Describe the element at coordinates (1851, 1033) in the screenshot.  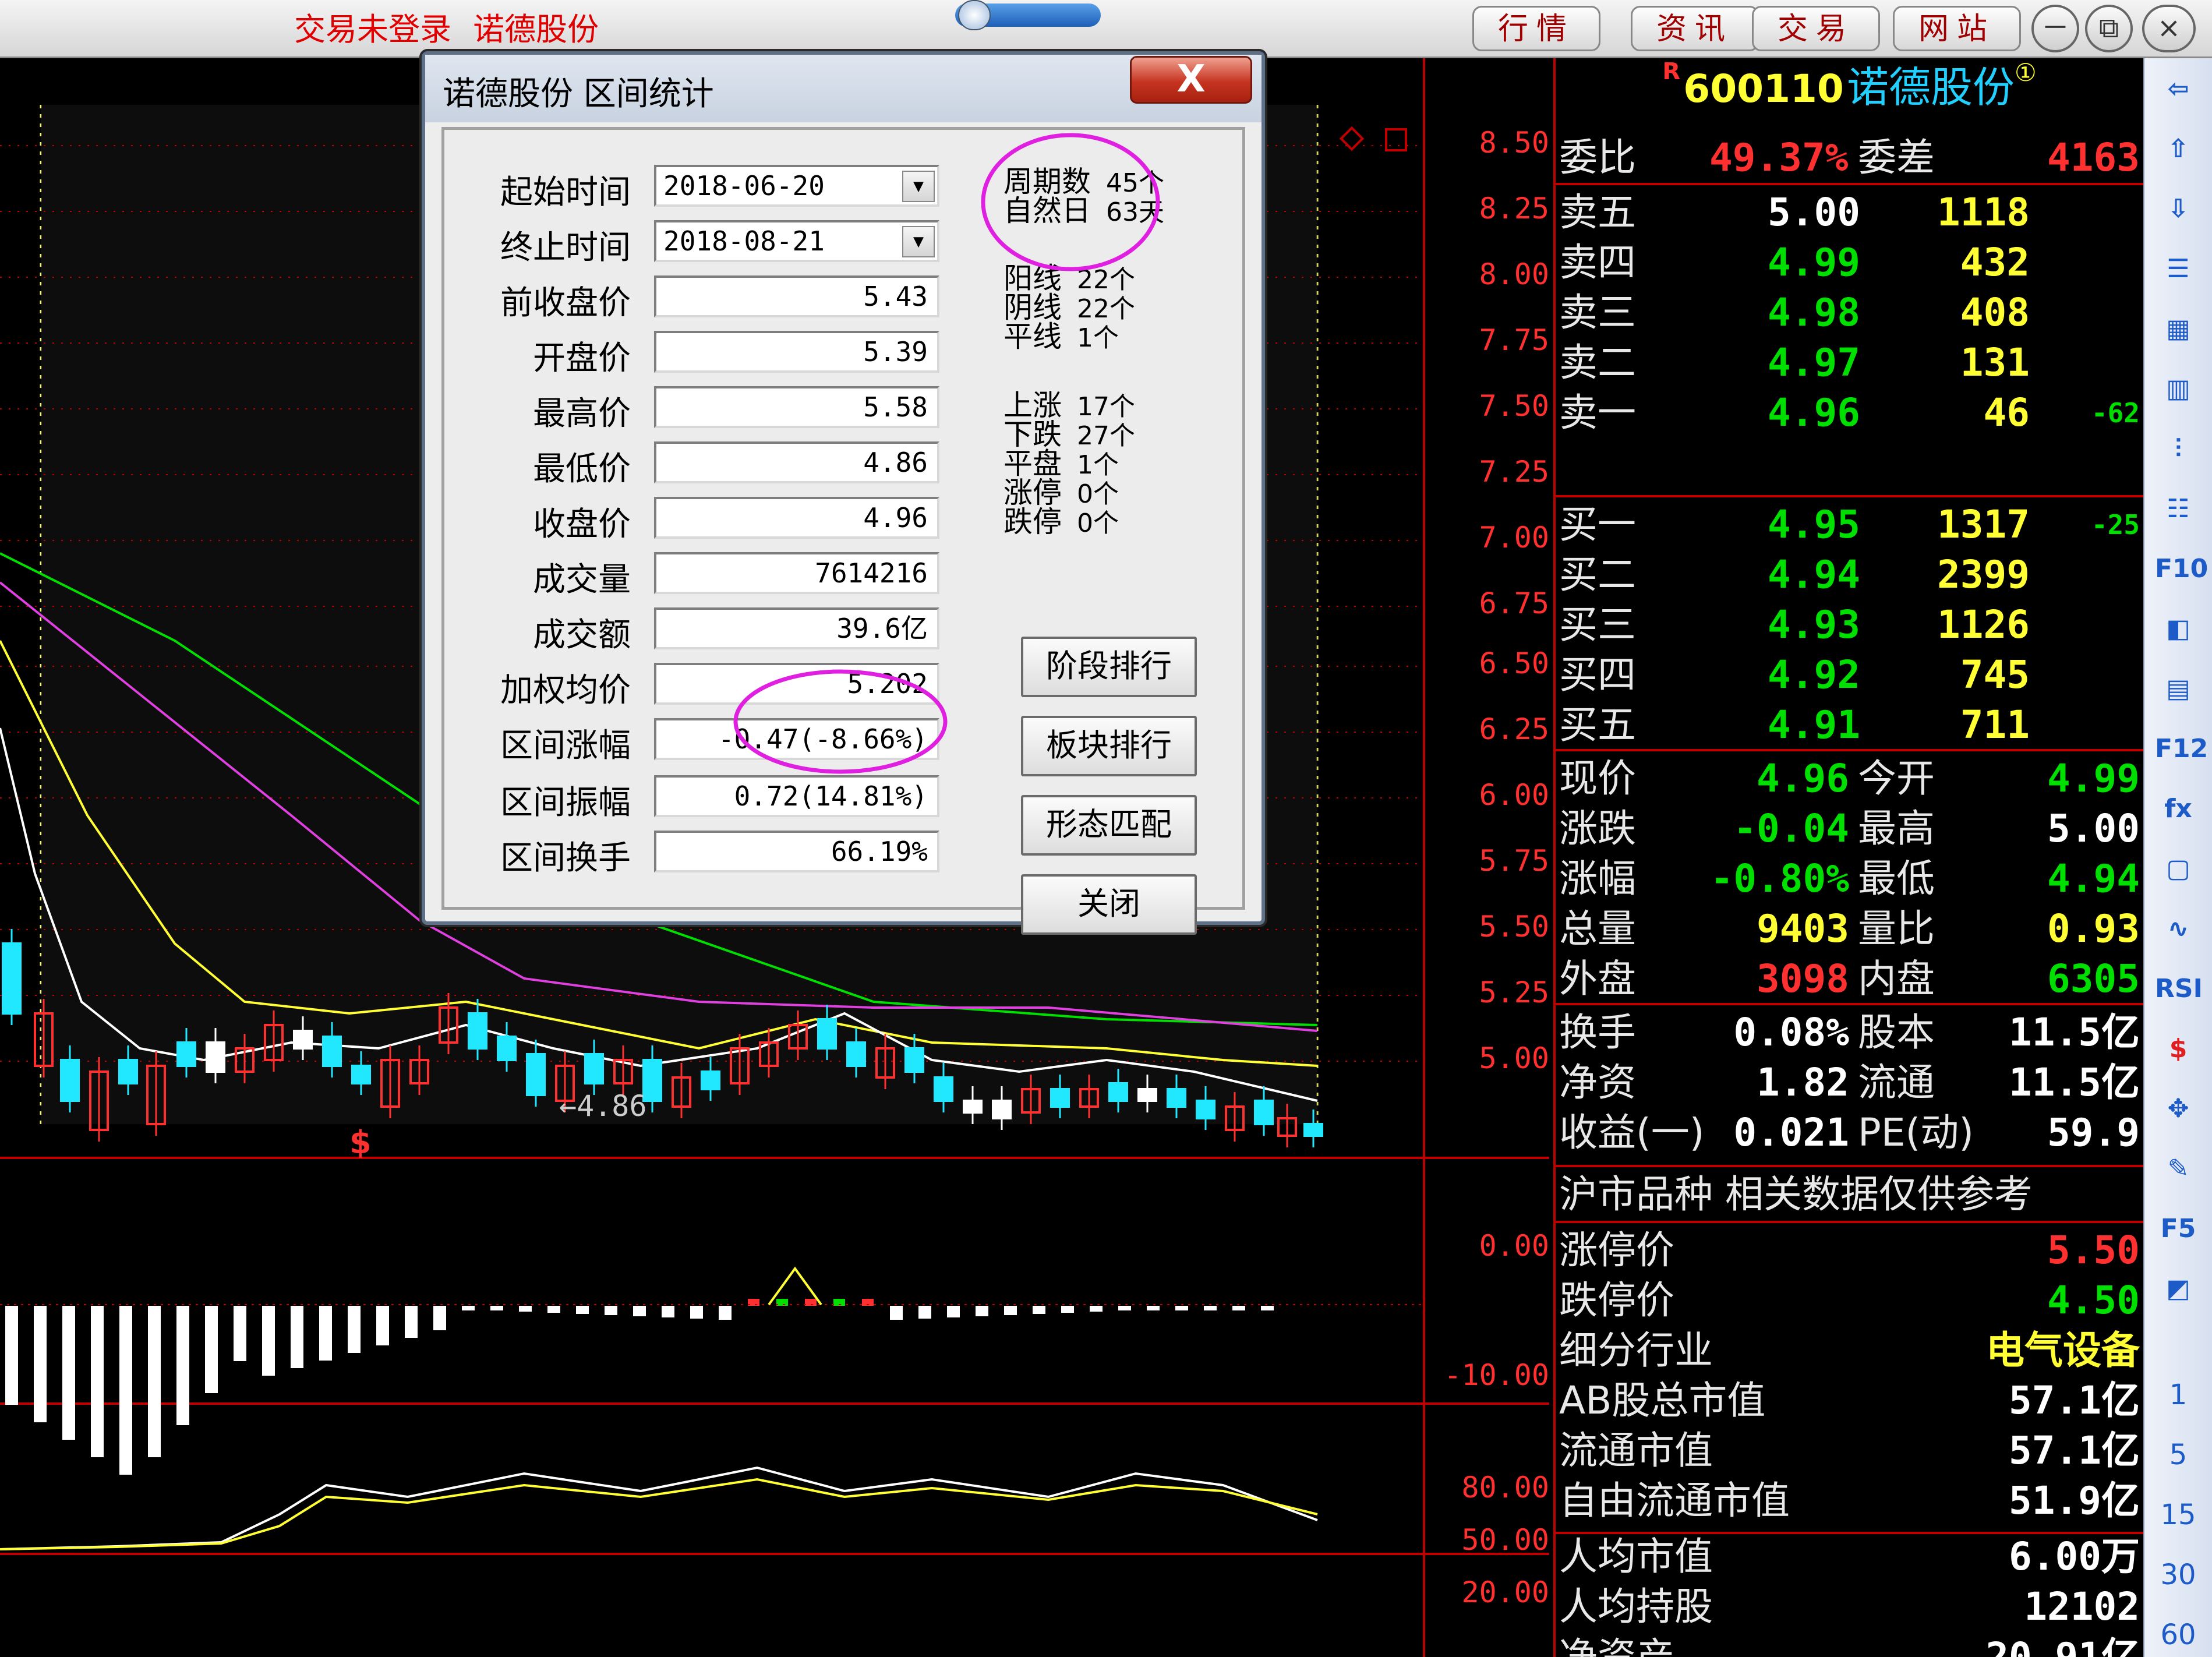
I see `fin-row: 换手 0.08% 股本 11.5亿` at that location.